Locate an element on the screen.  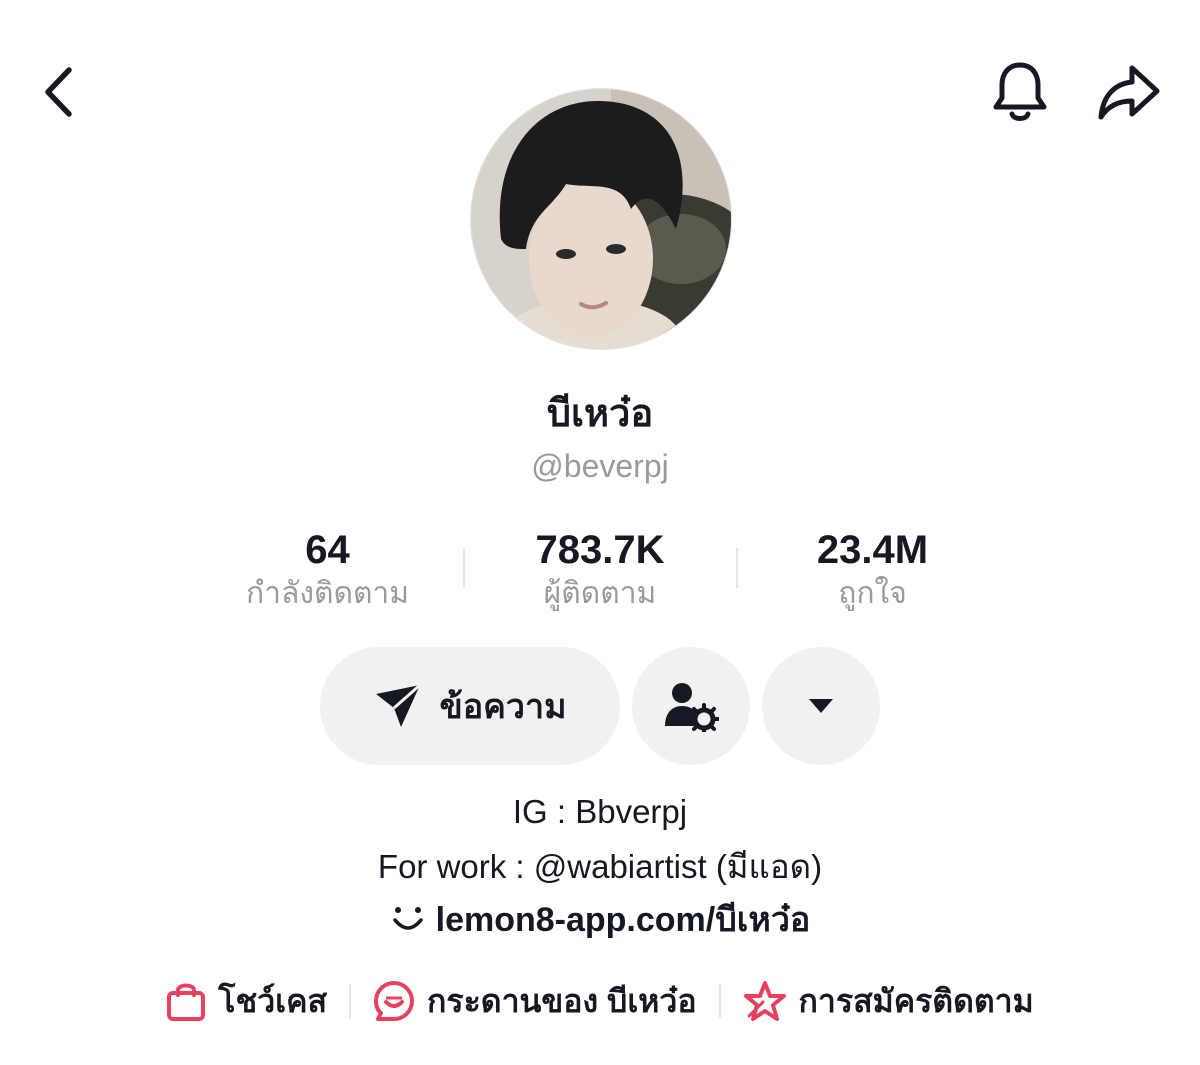
display-name: บีเหว๋อ is located at coordinates (600, 414).